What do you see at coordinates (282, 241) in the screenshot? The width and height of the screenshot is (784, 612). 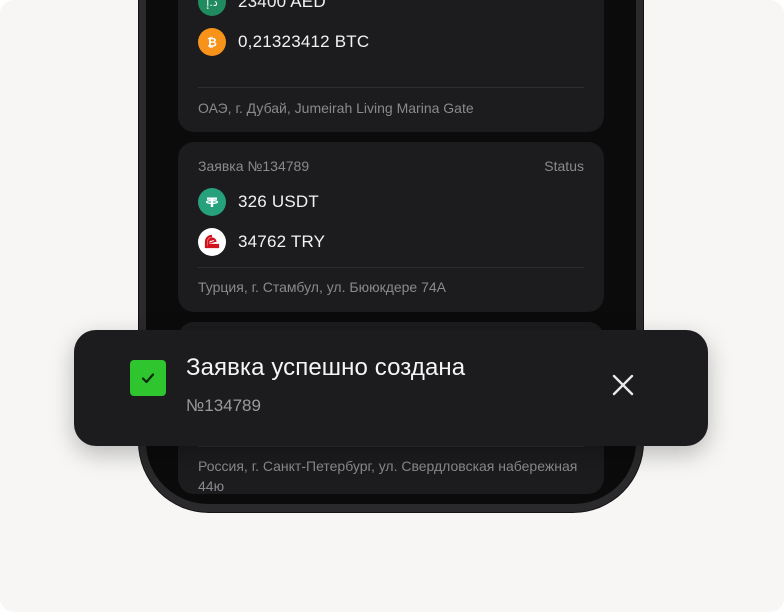 I see `amount: 34762 TRY` at bounding box center [282, 241].